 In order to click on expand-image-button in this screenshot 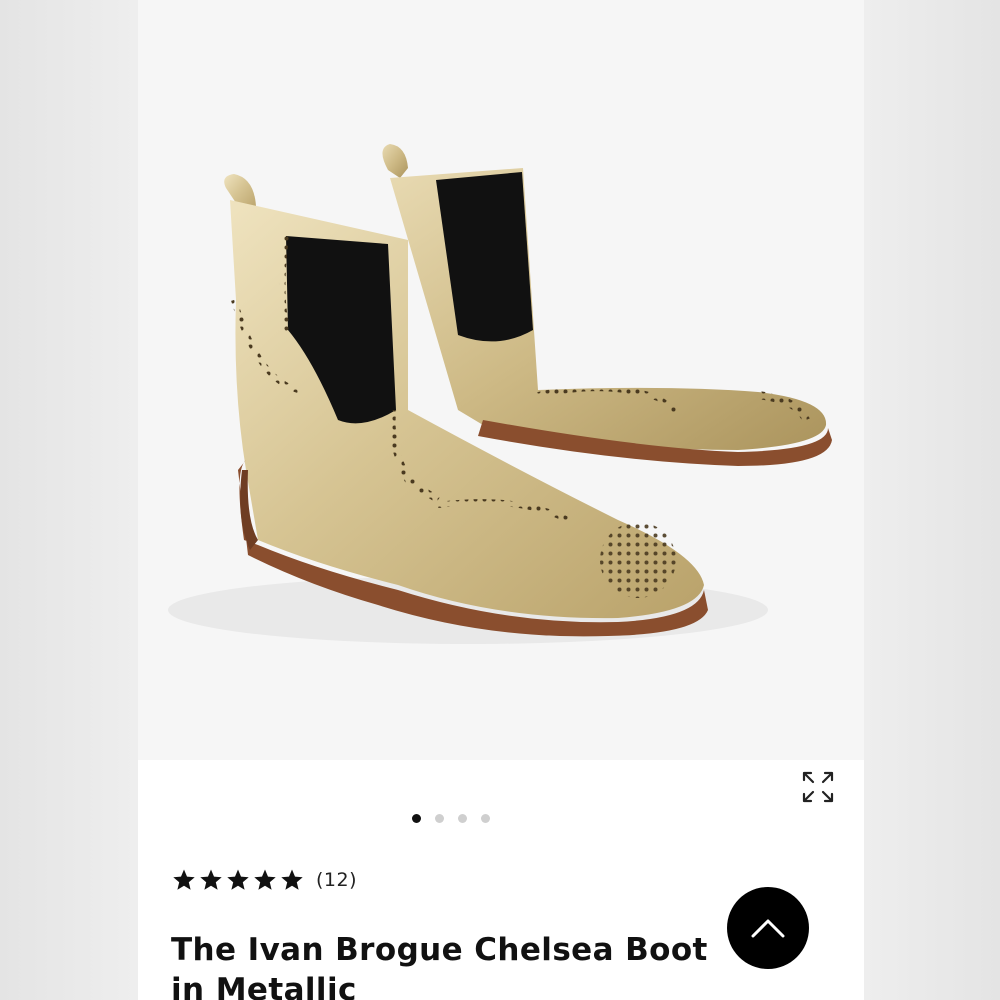, I will do `click(818, 787)`.